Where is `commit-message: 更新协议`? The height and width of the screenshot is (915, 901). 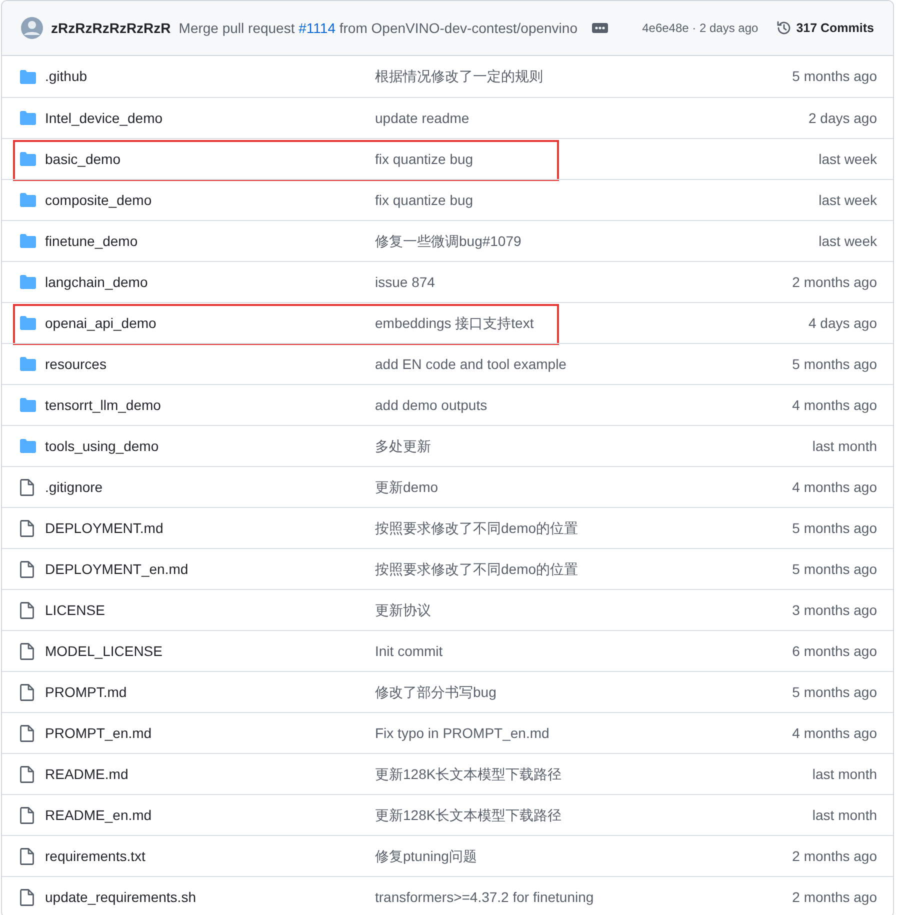 commit-message: 更新协议 is located at coordinates (403, 610).